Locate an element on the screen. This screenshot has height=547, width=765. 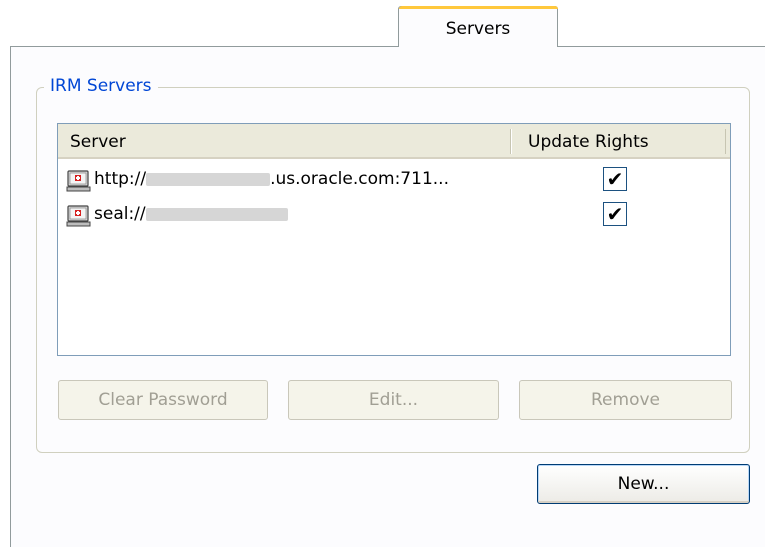
clear-password-button: Clear Password is located at coordinates (163, 400).